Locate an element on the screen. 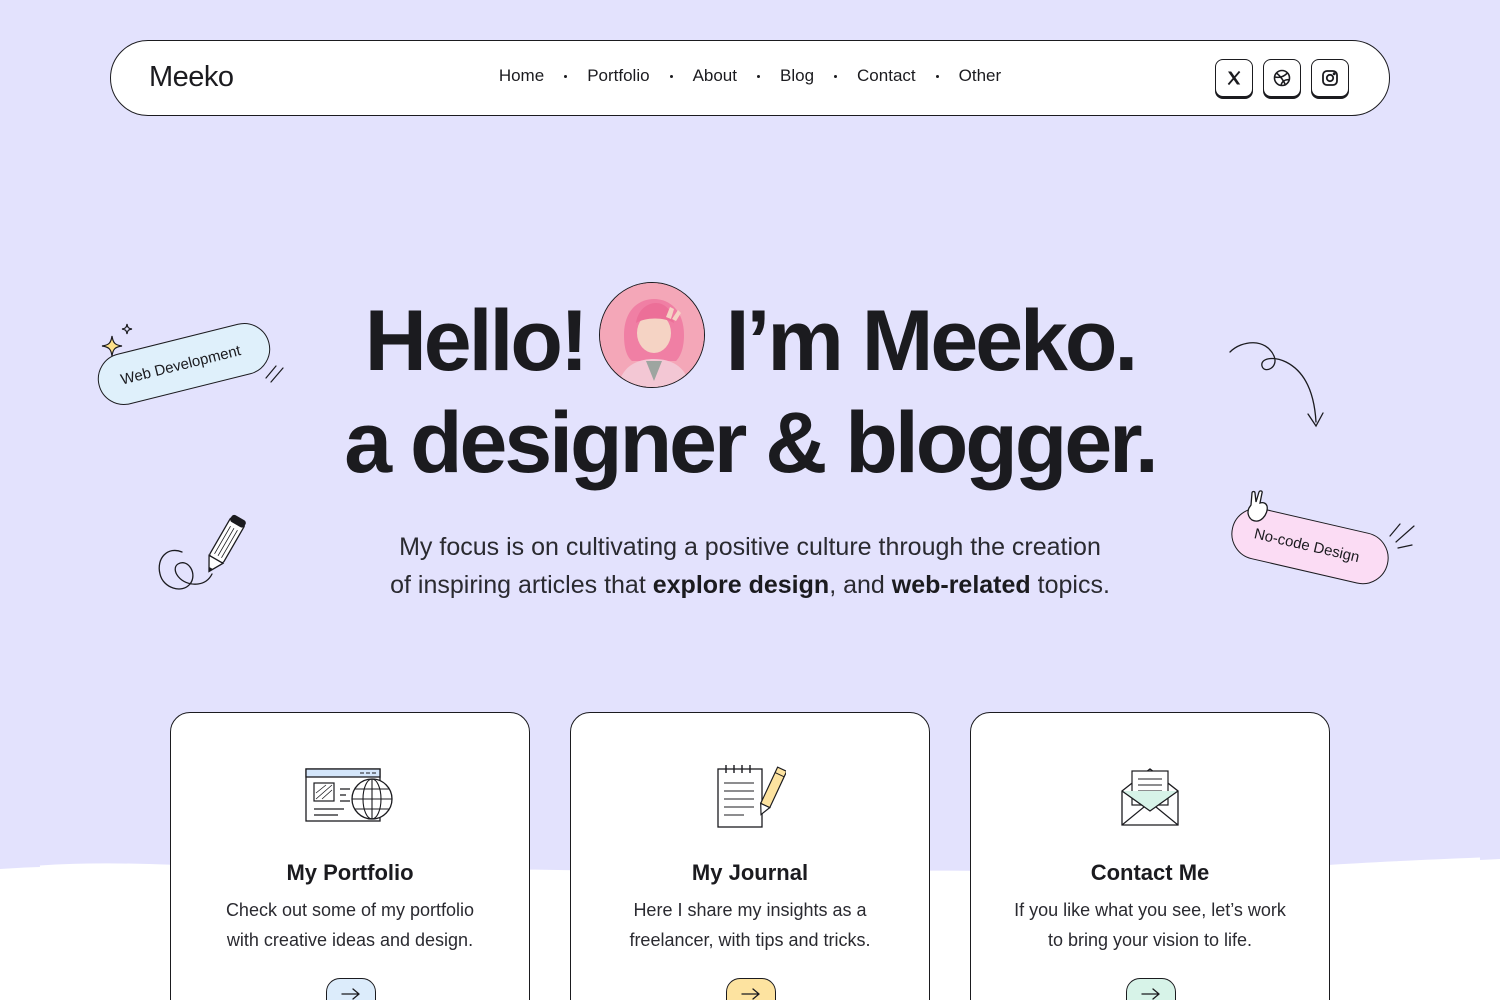 Image resolution: width=1500 pixels, height=1000 pixels. curly-arrow-icon is located at coordinates (1276, 385).